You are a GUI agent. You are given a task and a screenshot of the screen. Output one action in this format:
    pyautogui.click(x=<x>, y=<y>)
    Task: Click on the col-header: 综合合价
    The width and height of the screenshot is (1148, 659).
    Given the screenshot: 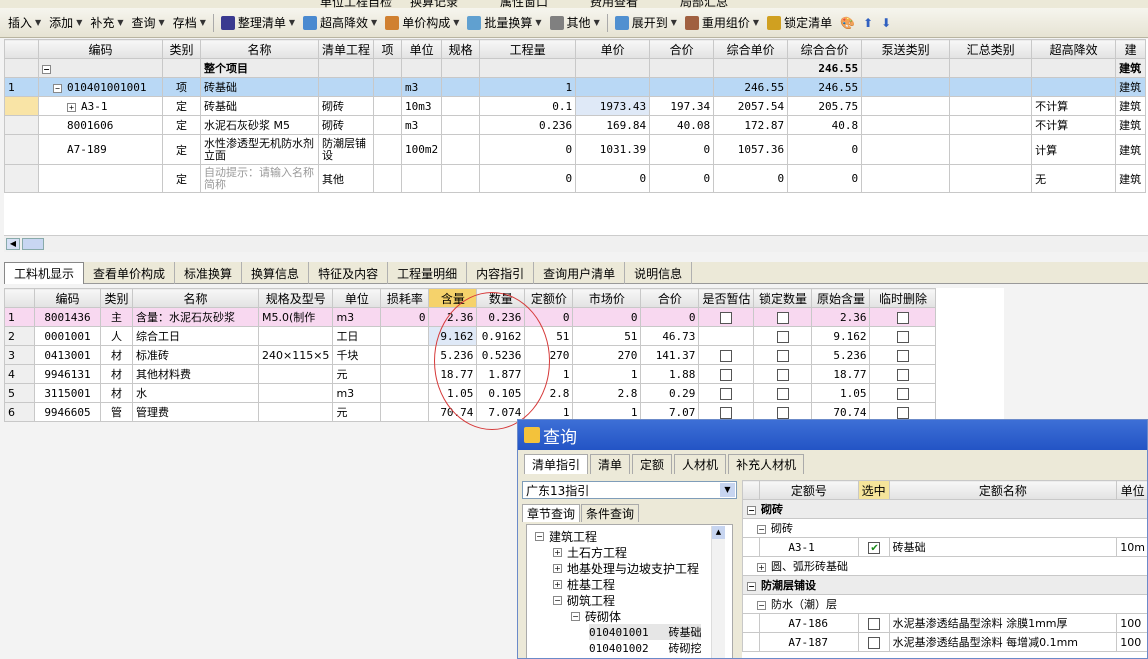 What is the action you would take?
    pyautogui.click(x=825, y=49)
    